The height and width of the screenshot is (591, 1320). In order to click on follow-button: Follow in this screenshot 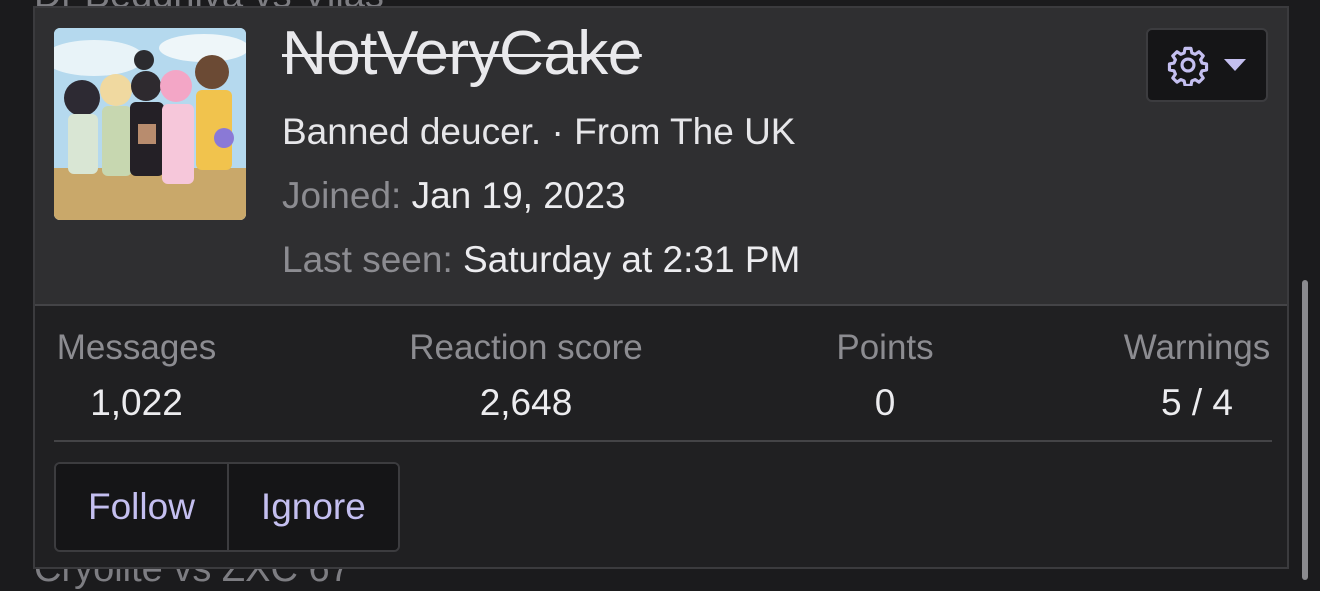, I will do `click(141, 507)`.